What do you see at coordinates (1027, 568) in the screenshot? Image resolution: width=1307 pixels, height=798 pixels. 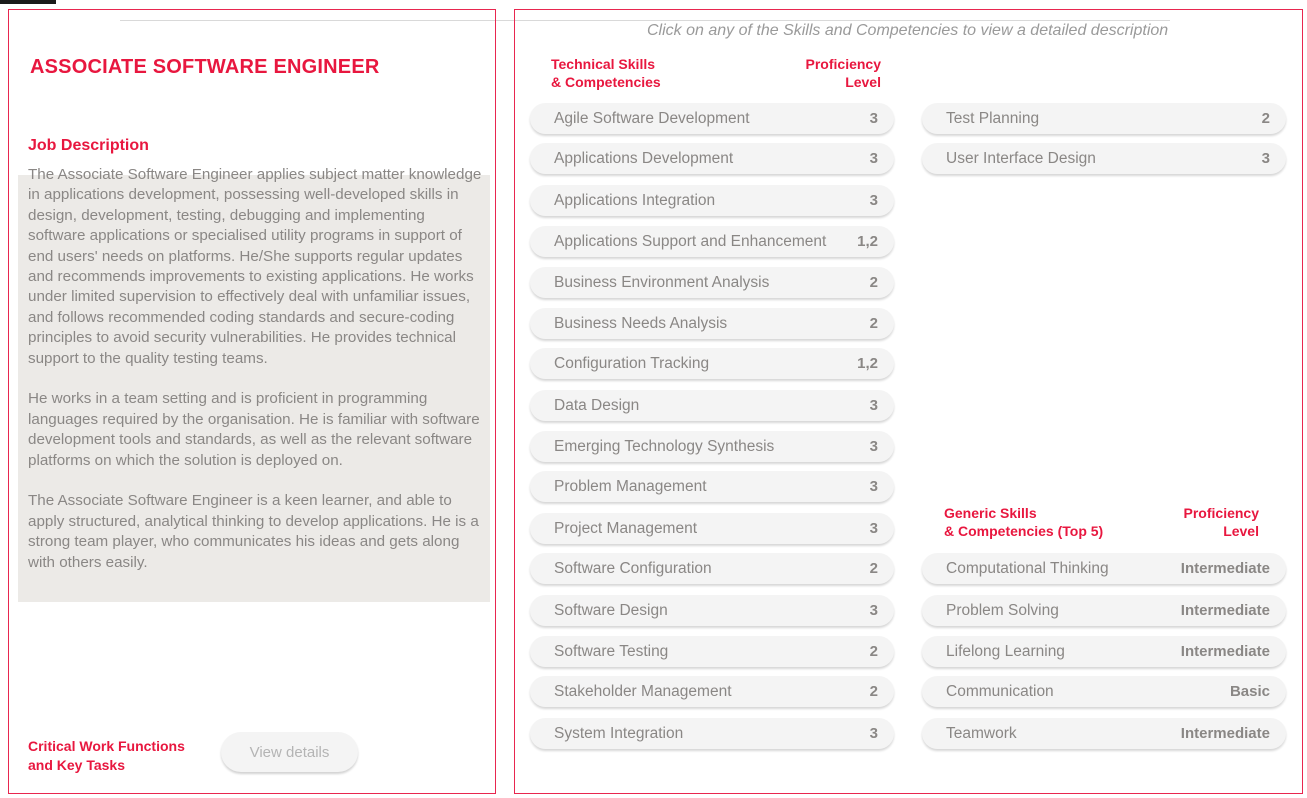 I see `generic-skill-name: Computational Thinking` at bounding box center [1027, 568].